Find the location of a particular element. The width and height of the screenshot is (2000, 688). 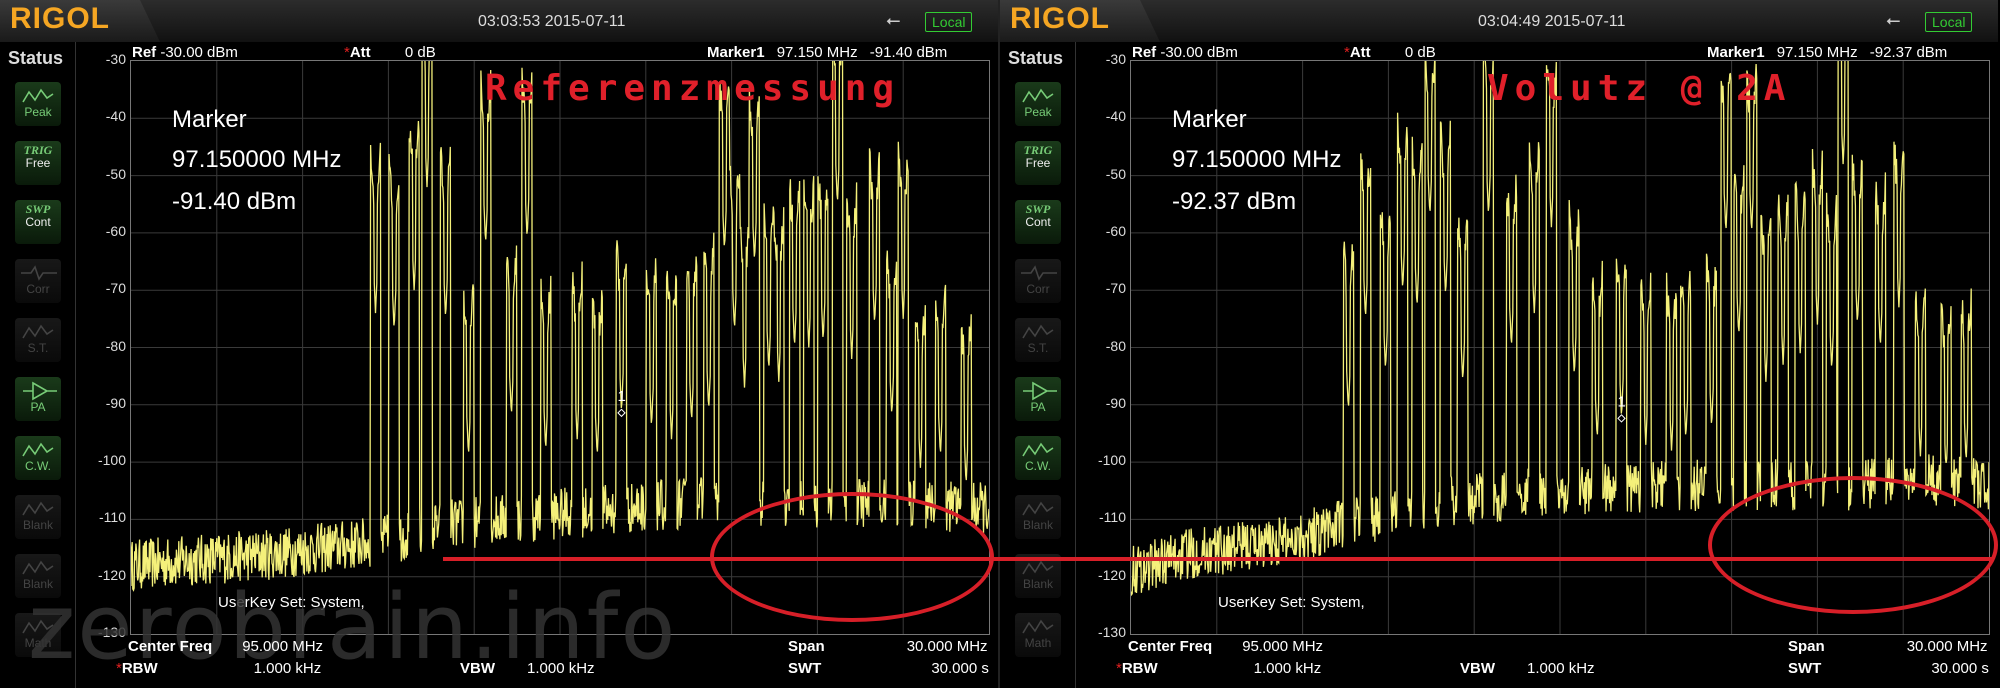

marker-level: -92.37 dBm is located at coordinates (1908, 52).